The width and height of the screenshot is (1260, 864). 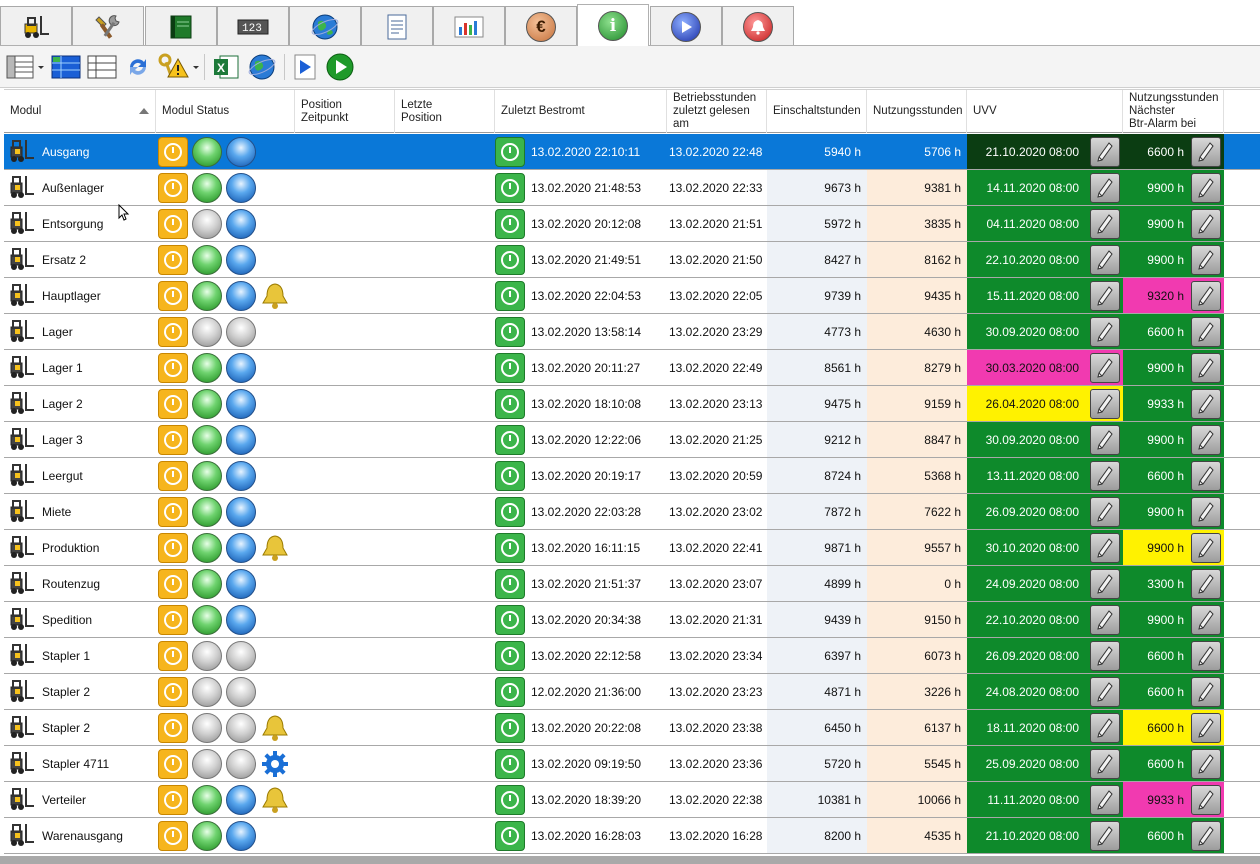 I want to click on power-status-icon, so click(x=173, y=224).